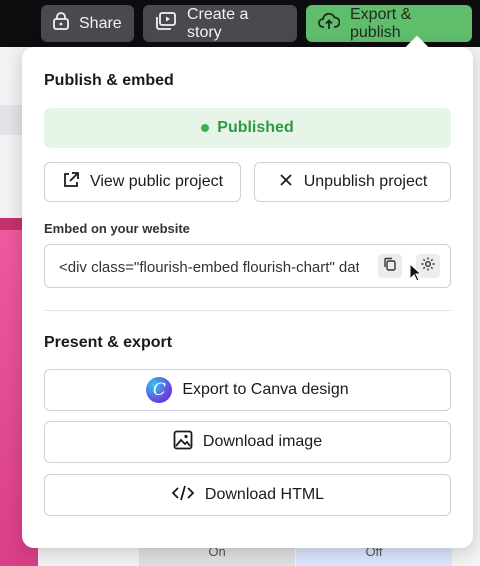 This screenshot has width=480, height=566. I want to click on gear-icon, so click(428, 266).